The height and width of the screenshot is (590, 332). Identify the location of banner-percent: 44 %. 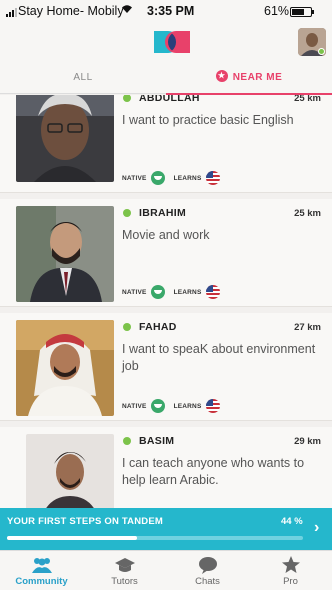
(292, 521).